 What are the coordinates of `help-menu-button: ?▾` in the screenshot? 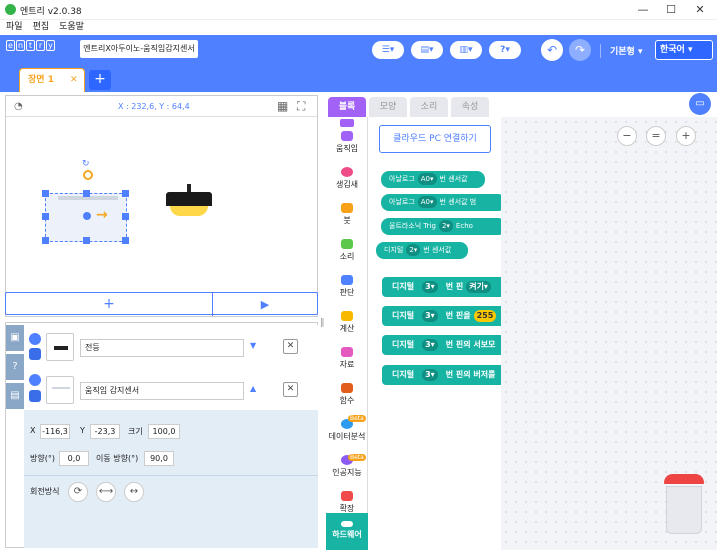 It's located at (505, 50).